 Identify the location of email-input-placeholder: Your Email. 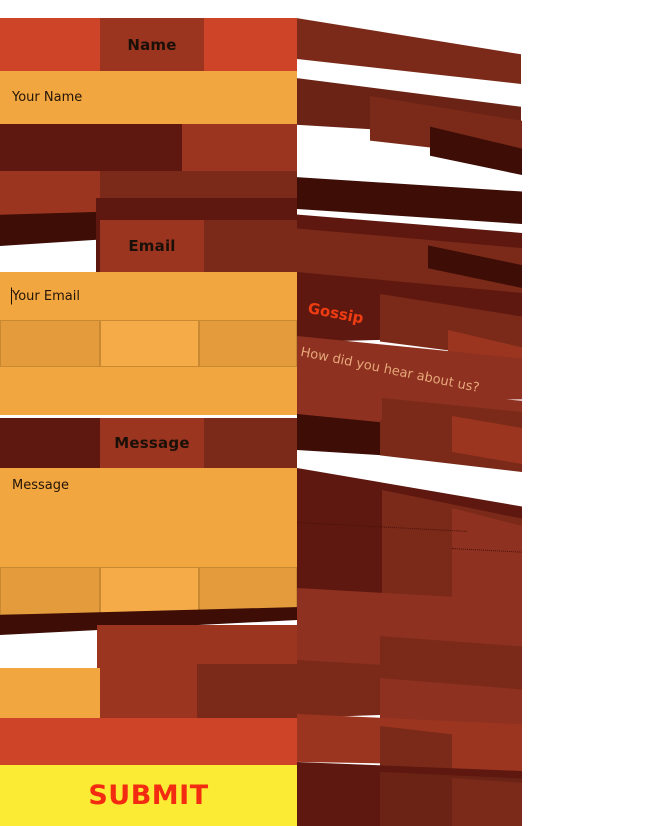
(46, 296).